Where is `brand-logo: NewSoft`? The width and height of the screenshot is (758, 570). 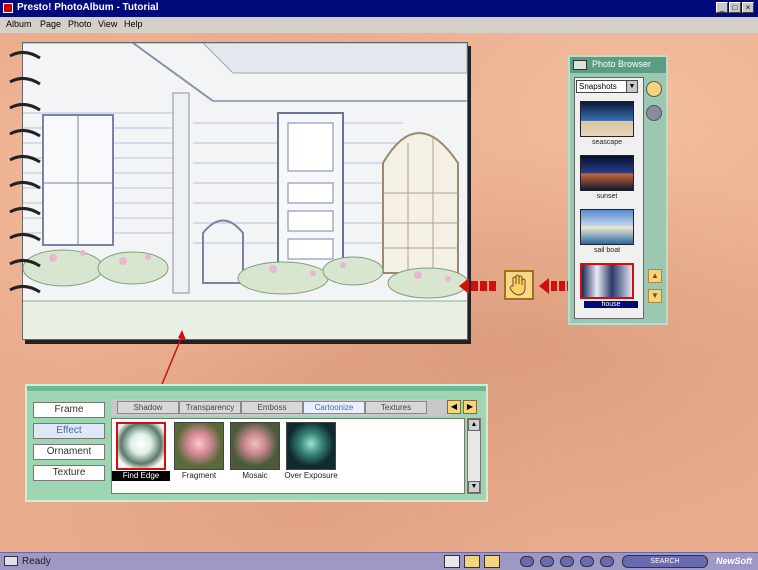
brand-logo: NewSoft is located at coordinates (734, 561).